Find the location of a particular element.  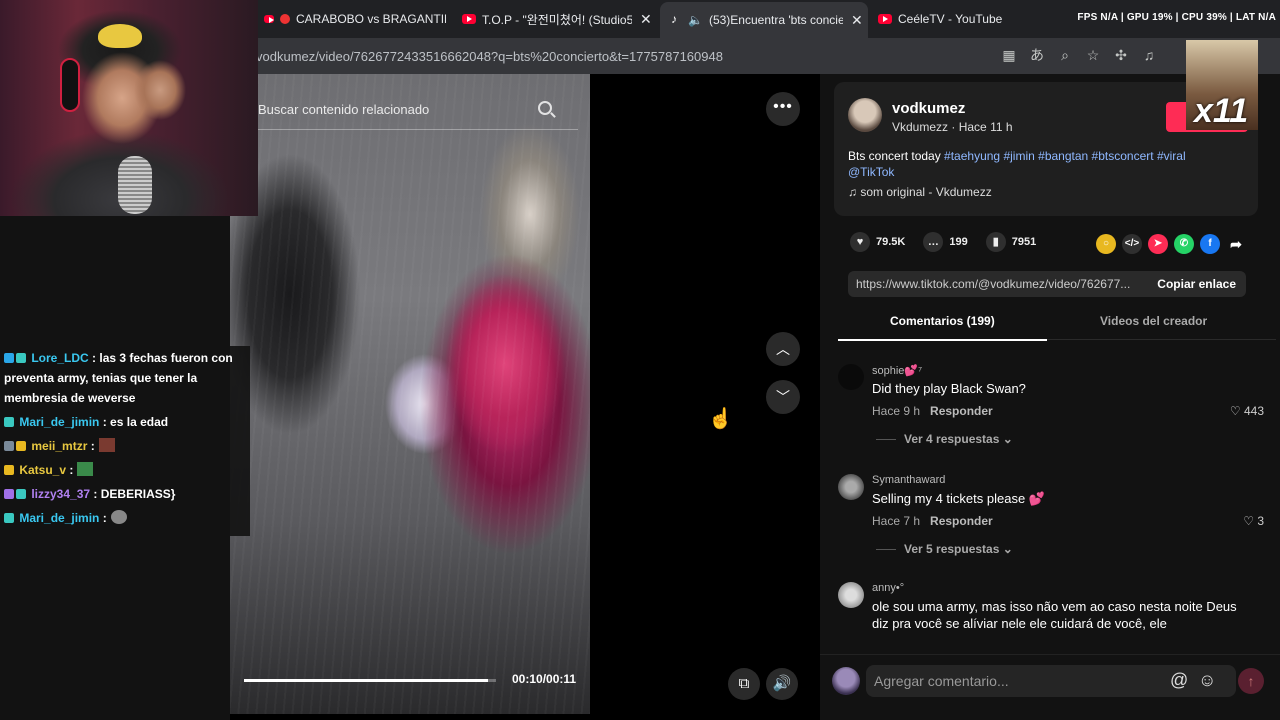

hashtag-link: #viral is located at coordinates (1171, 156).